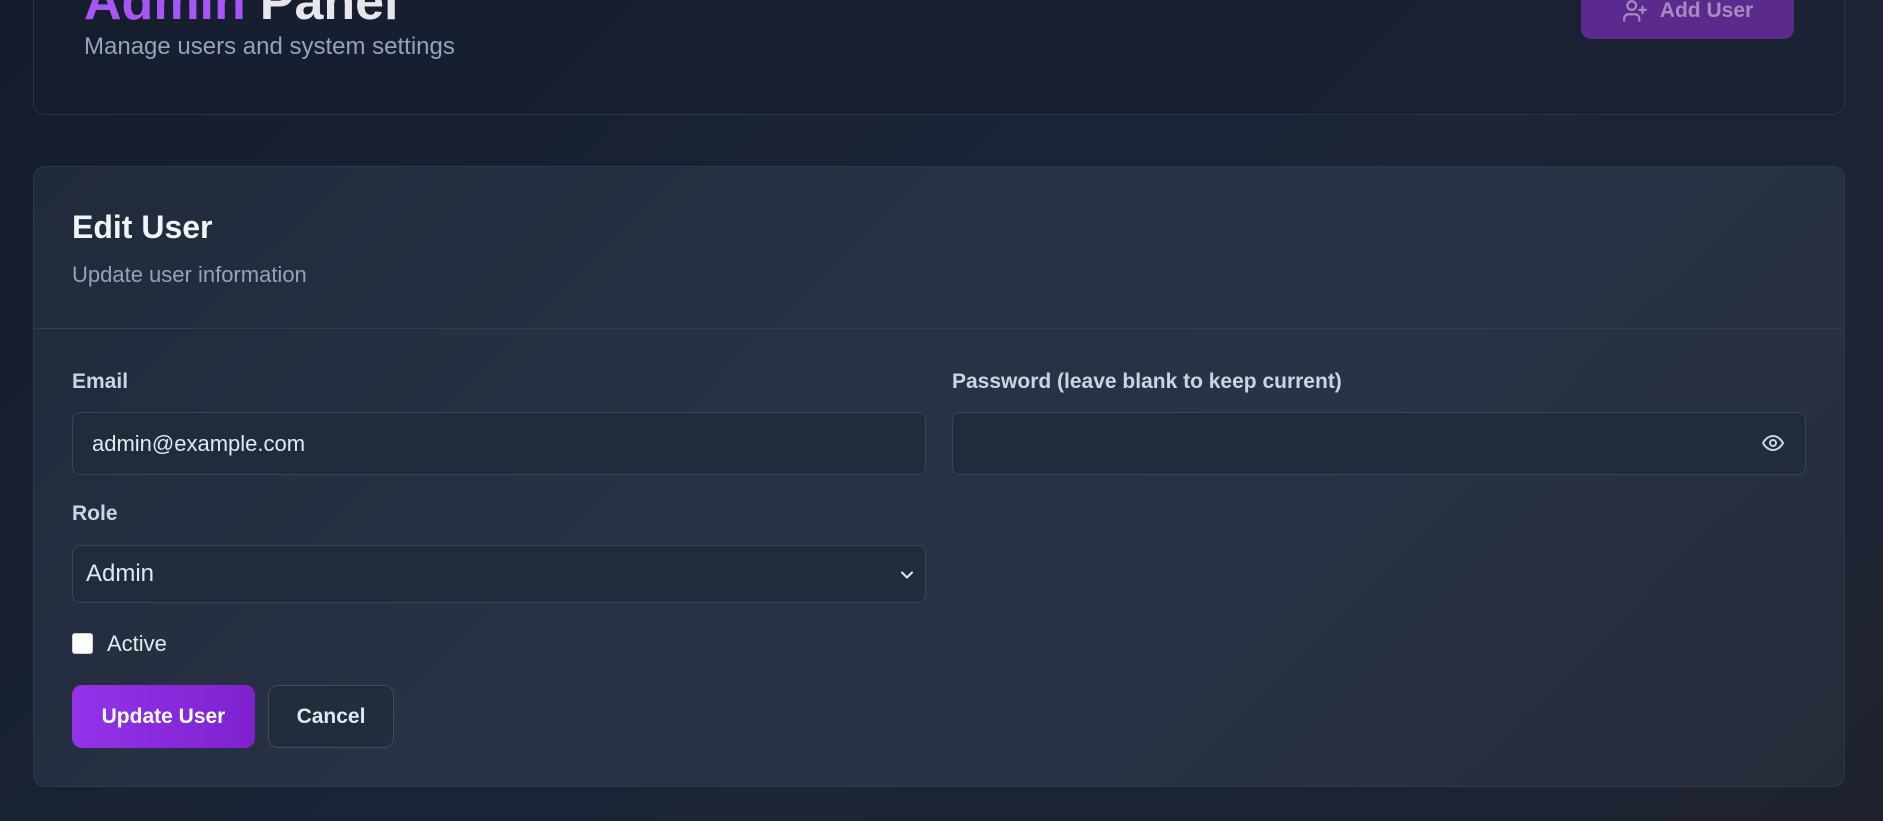 The width and height of the screenshot is (1883, 821). What do you see at coordinates (331, 716) in the screenshot?
I see `cancel-button: Cancel` at bounding box center [331, 716].